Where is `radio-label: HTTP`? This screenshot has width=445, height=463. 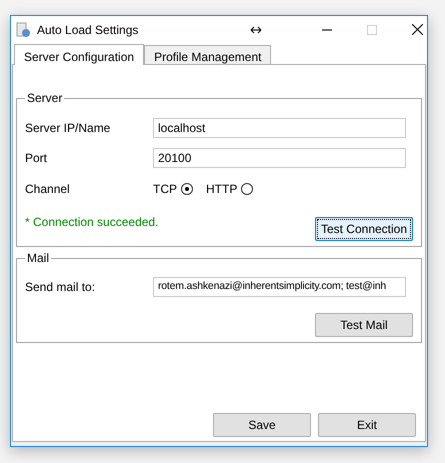
radio-label: HTTP is located at coordinates (222, 189).